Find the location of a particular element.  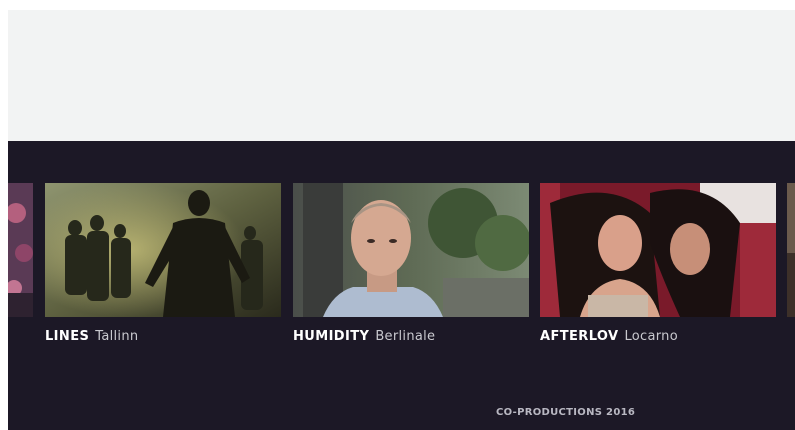

partial-film-thumbnail-left is located at coordinates (20, 250).